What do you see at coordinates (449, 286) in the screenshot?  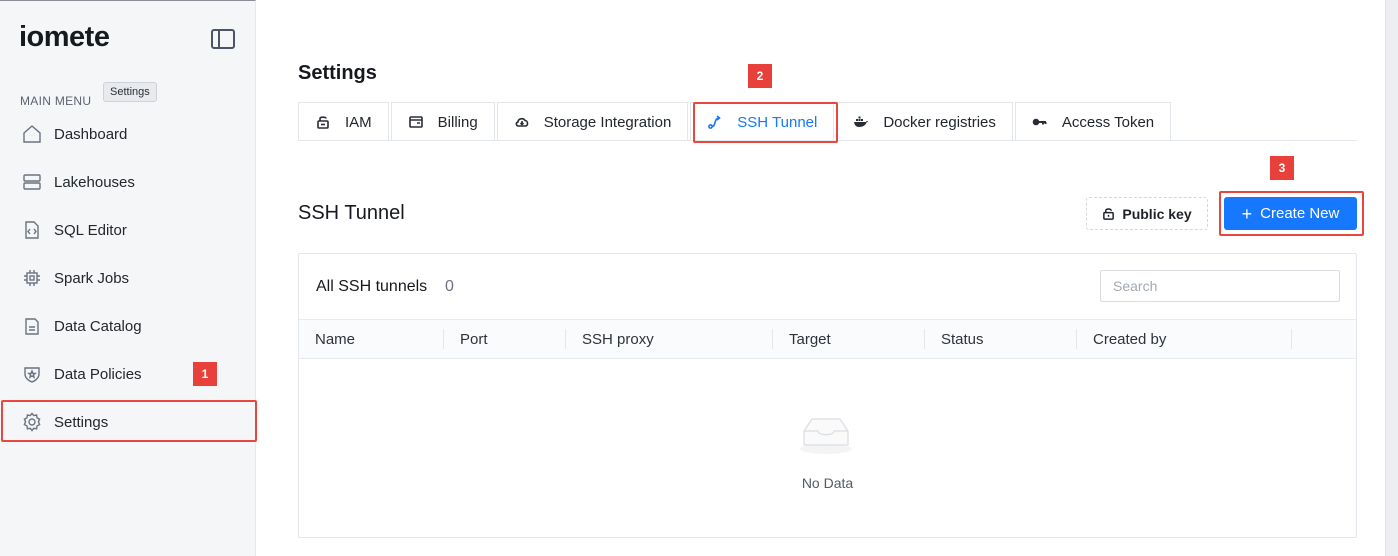 I see `tunnel-count: 0` at bounding box center [449, 286].